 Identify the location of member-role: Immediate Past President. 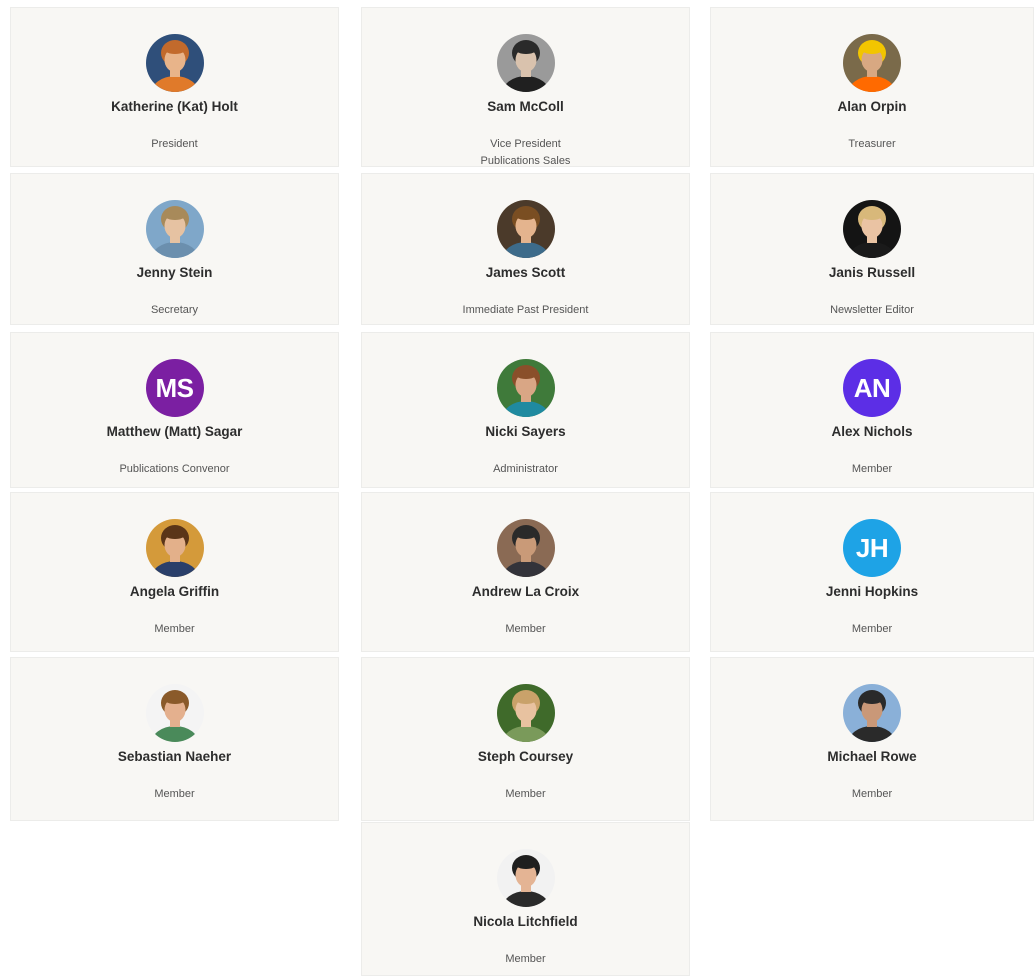
(525, 310).